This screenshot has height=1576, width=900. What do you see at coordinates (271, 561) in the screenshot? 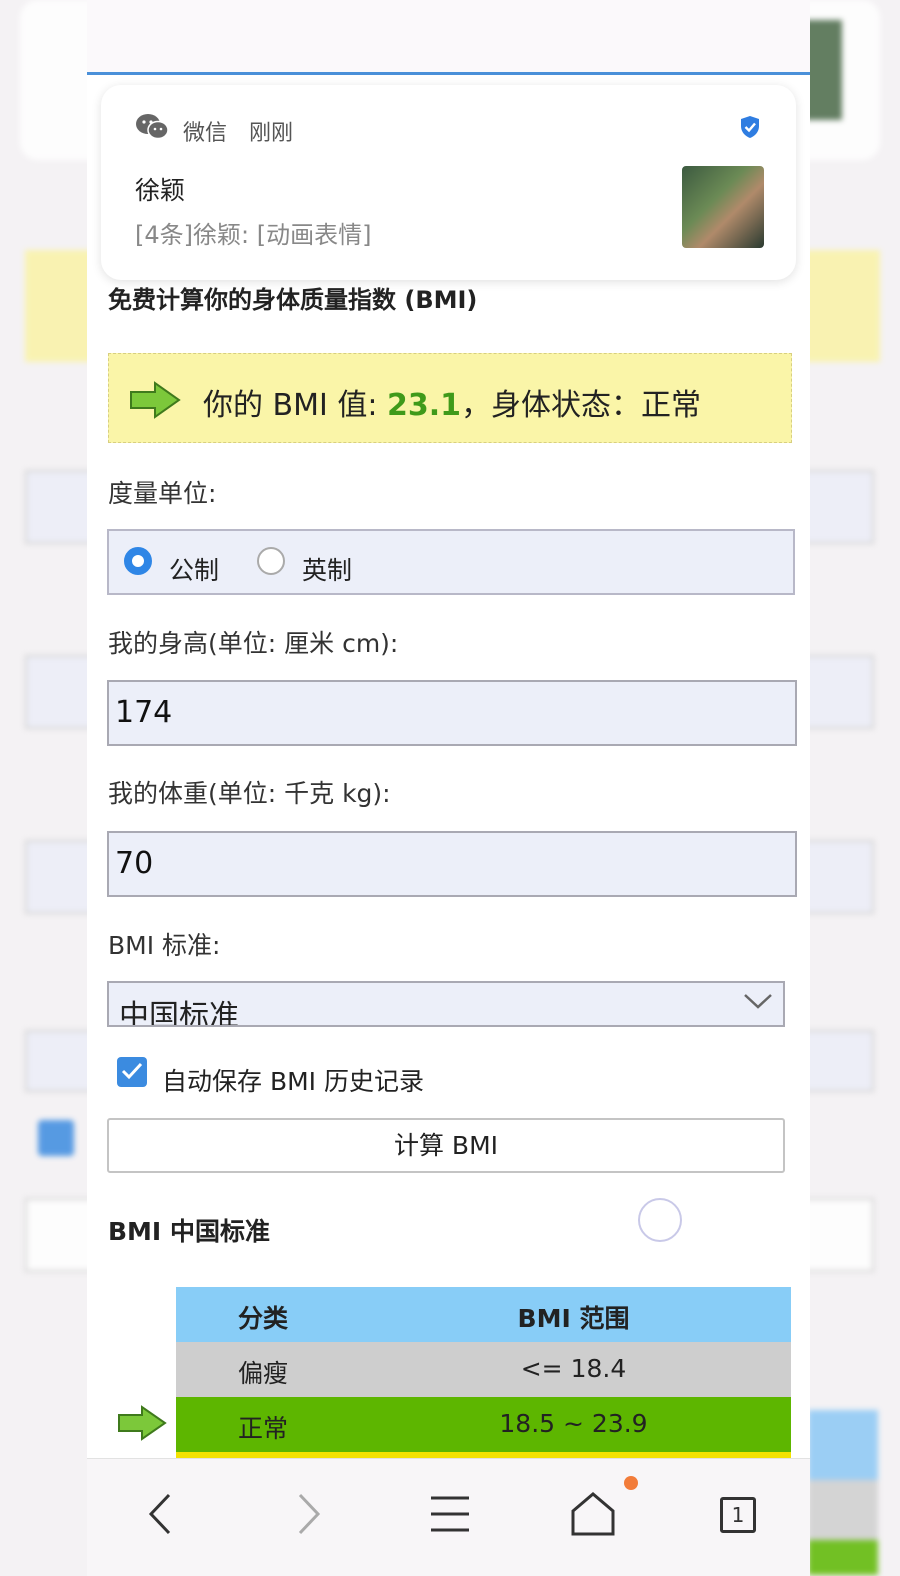
I see `radio-imperial` at bounding box center [271, 561].